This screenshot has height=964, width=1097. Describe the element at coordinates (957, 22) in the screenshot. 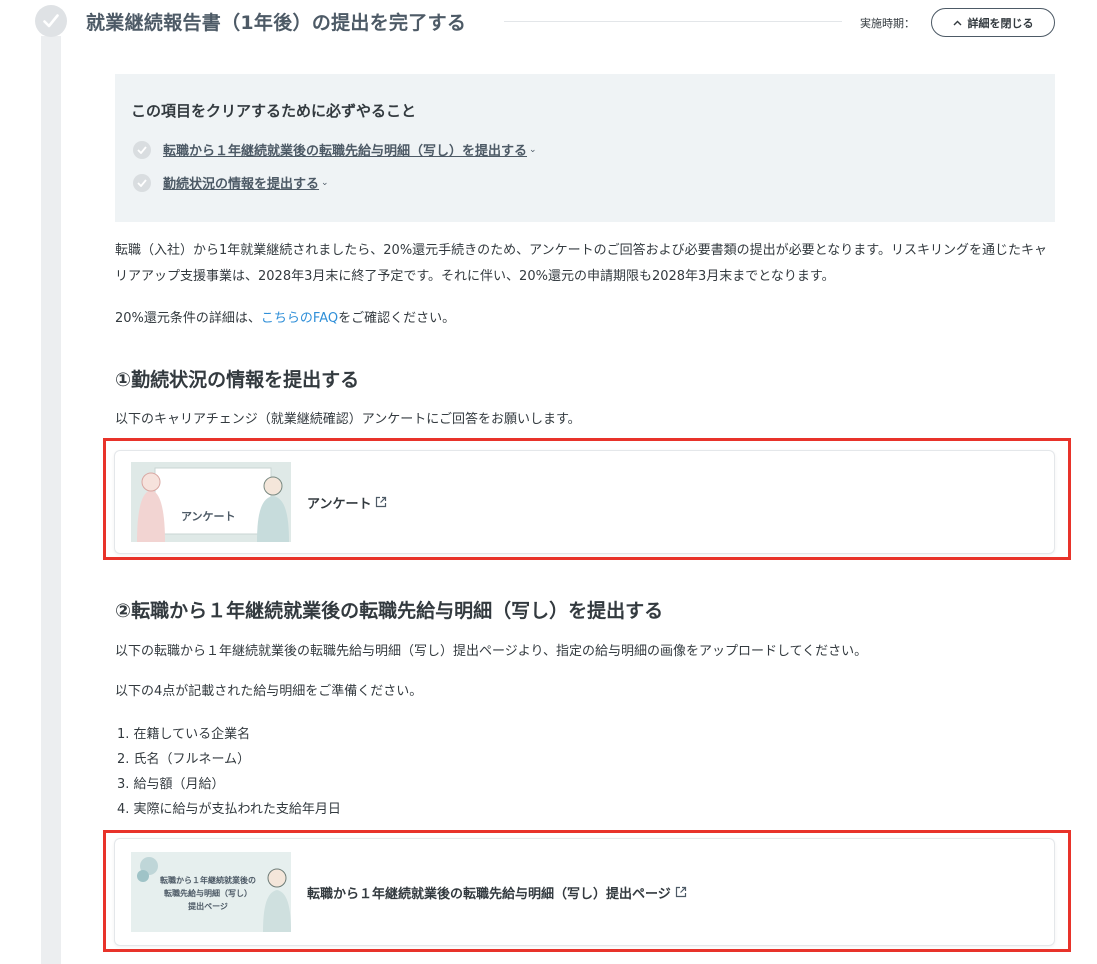

I see `chevron-up-icon` at that location.